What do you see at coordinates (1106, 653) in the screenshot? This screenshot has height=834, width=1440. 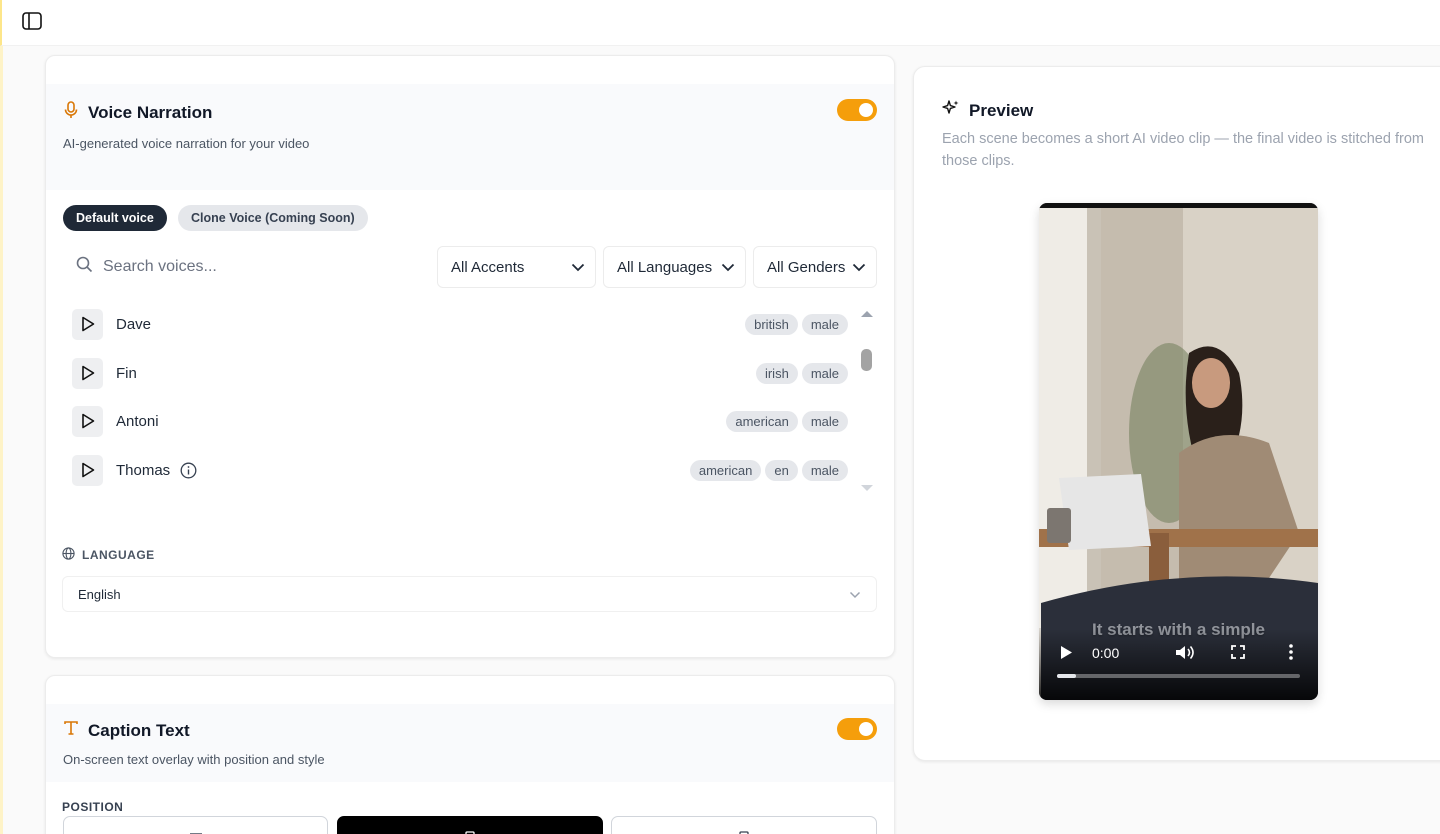 I see `video-time: 0:00` at bounding box center [1106, 653].